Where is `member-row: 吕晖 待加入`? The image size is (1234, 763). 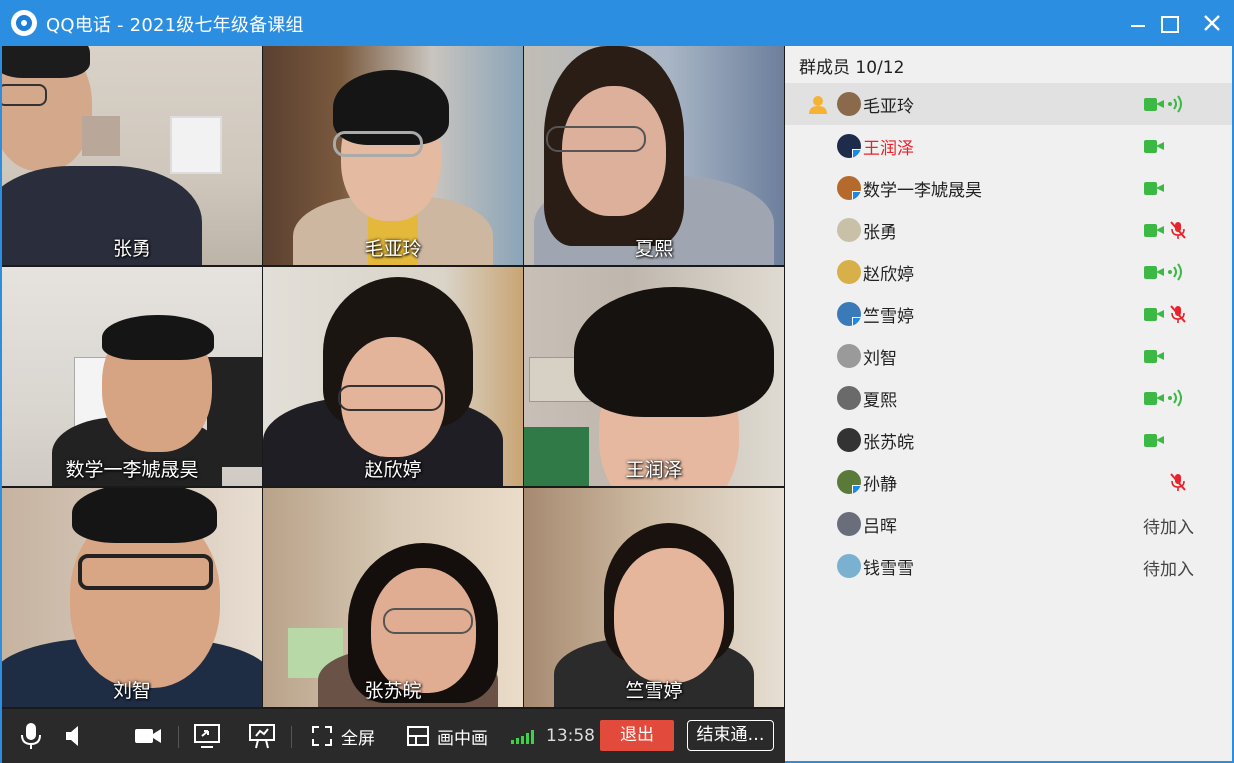
member-row: 吕晖 待加入 is located at coordinates (1008, 524).